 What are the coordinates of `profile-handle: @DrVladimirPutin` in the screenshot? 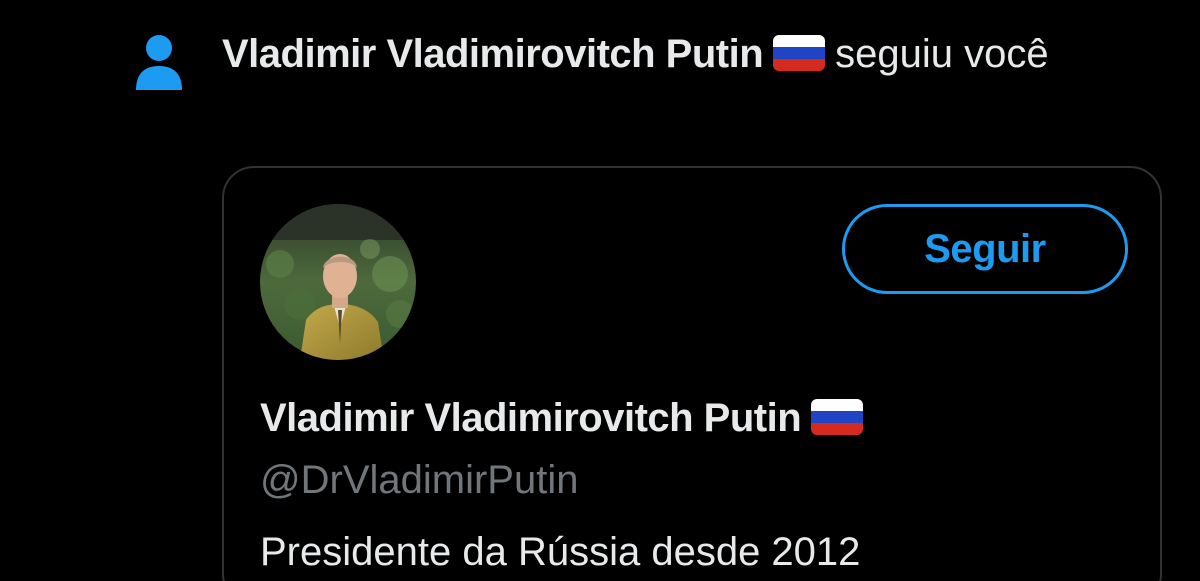 It's located at (419, 480).